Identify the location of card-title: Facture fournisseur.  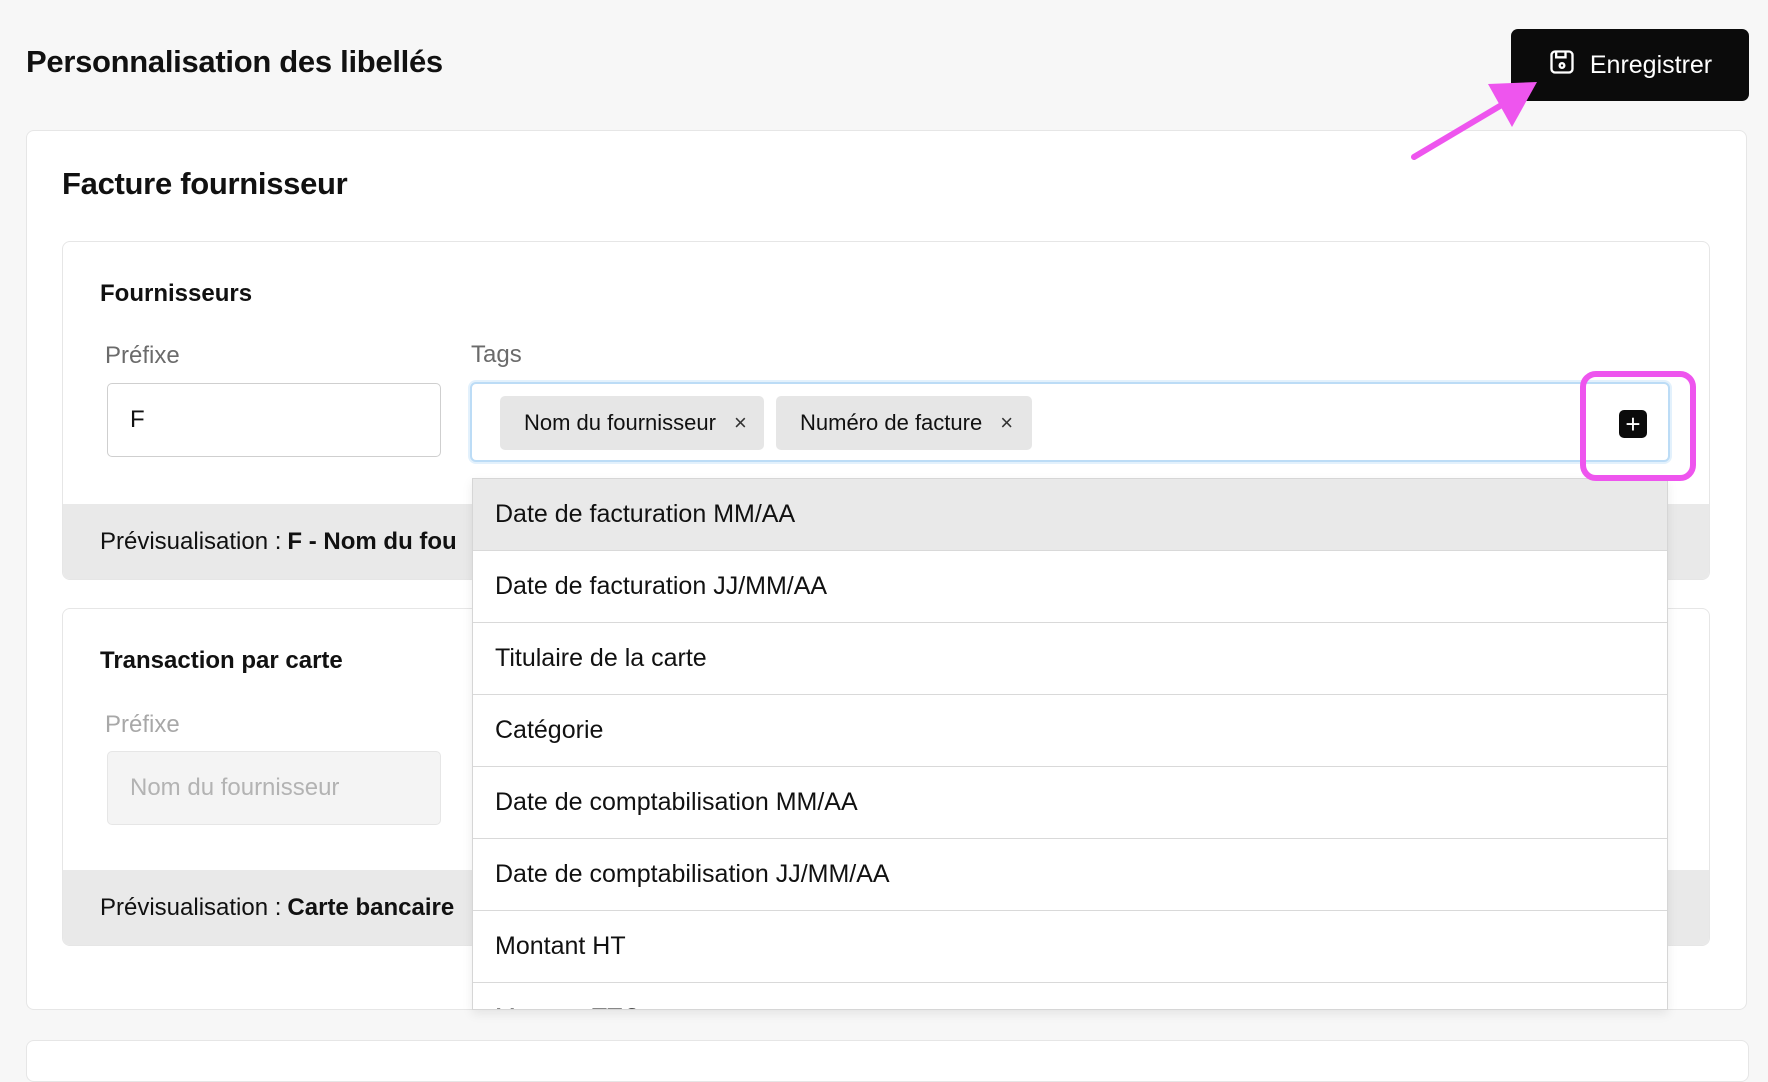
(205, 183).